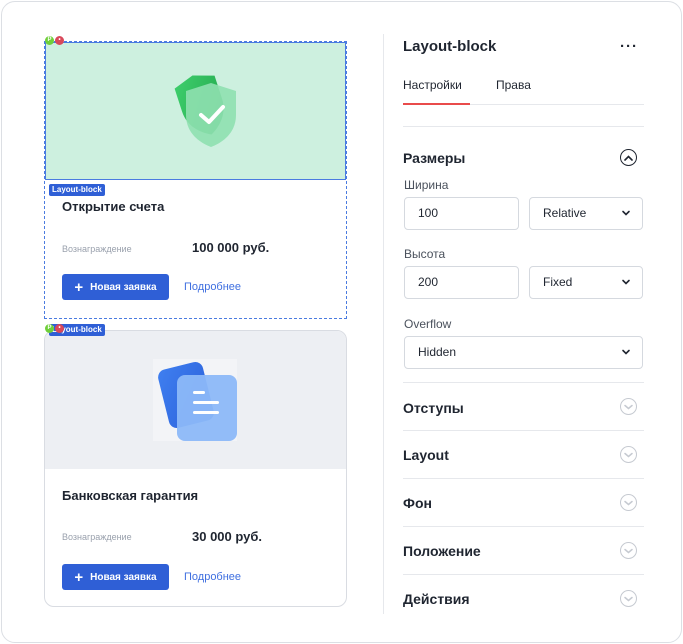 Image resolution: width=683 pixels, height=644 pixels. Describe the element at coordinates (565, 213) in the screenshot. I see `width-unit-value: Relative` at that location.